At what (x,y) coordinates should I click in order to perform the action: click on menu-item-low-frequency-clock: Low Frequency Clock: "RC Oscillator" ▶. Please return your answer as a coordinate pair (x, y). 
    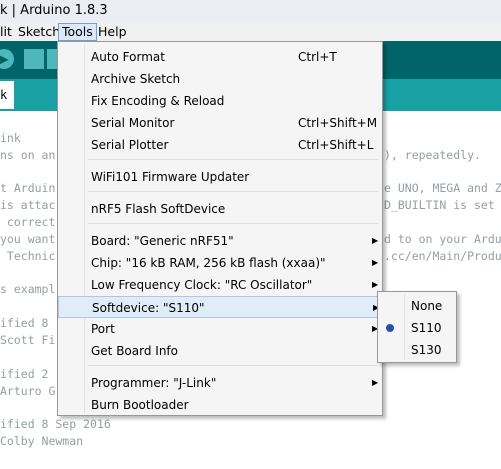
    Looking at the image, I should click on (220, 285).